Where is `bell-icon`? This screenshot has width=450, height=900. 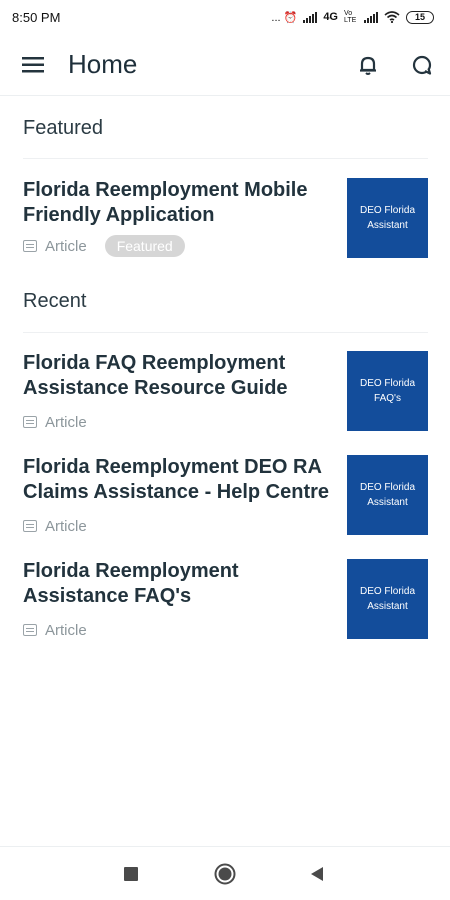
bell-icon is located at coordinates (368, 65).